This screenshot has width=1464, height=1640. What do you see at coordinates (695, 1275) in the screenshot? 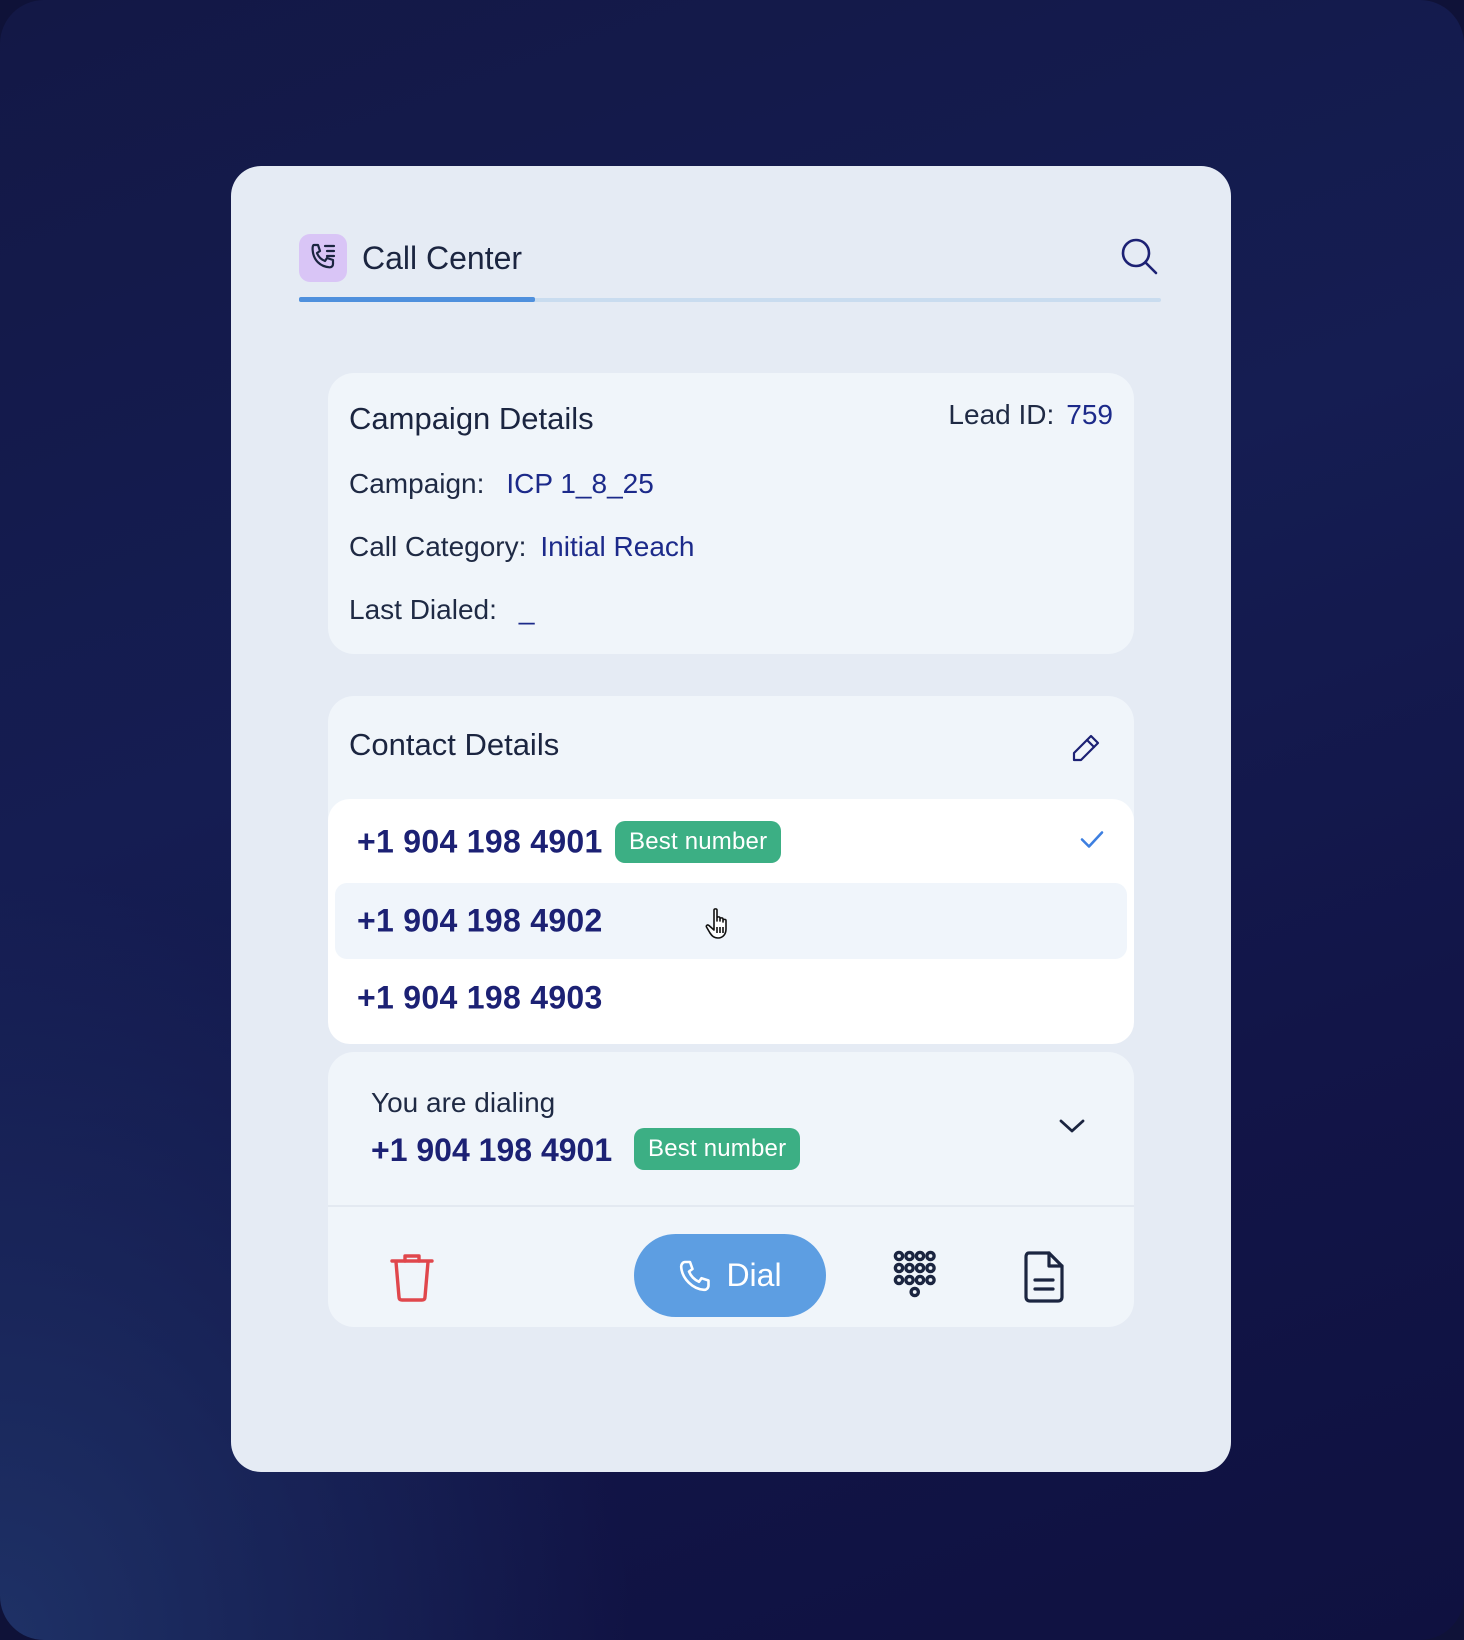
I see `phone-icon` at bounding box center [695, 1275].